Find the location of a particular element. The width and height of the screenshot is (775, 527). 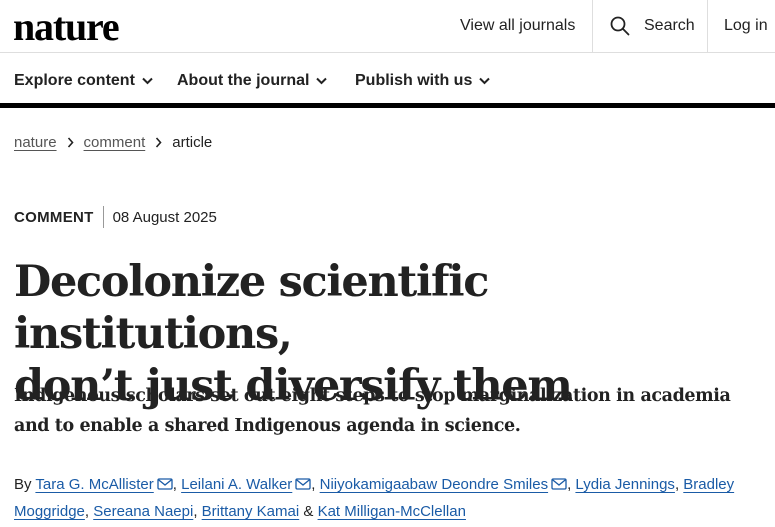

article-meta: COMMENT 08 August 2025 is located at coordinates (115, 217).